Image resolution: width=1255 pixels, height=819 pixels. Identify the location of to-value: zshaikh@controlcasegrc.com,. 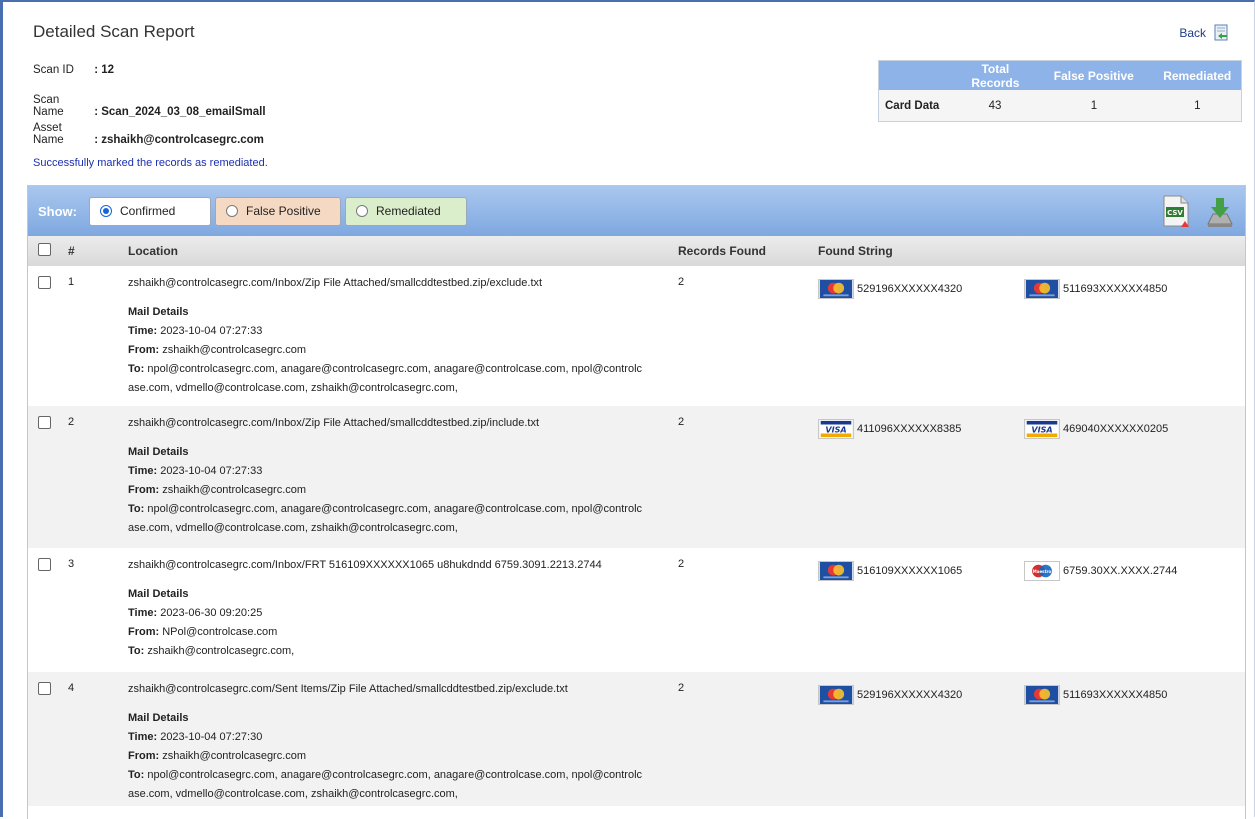
(219, 651).